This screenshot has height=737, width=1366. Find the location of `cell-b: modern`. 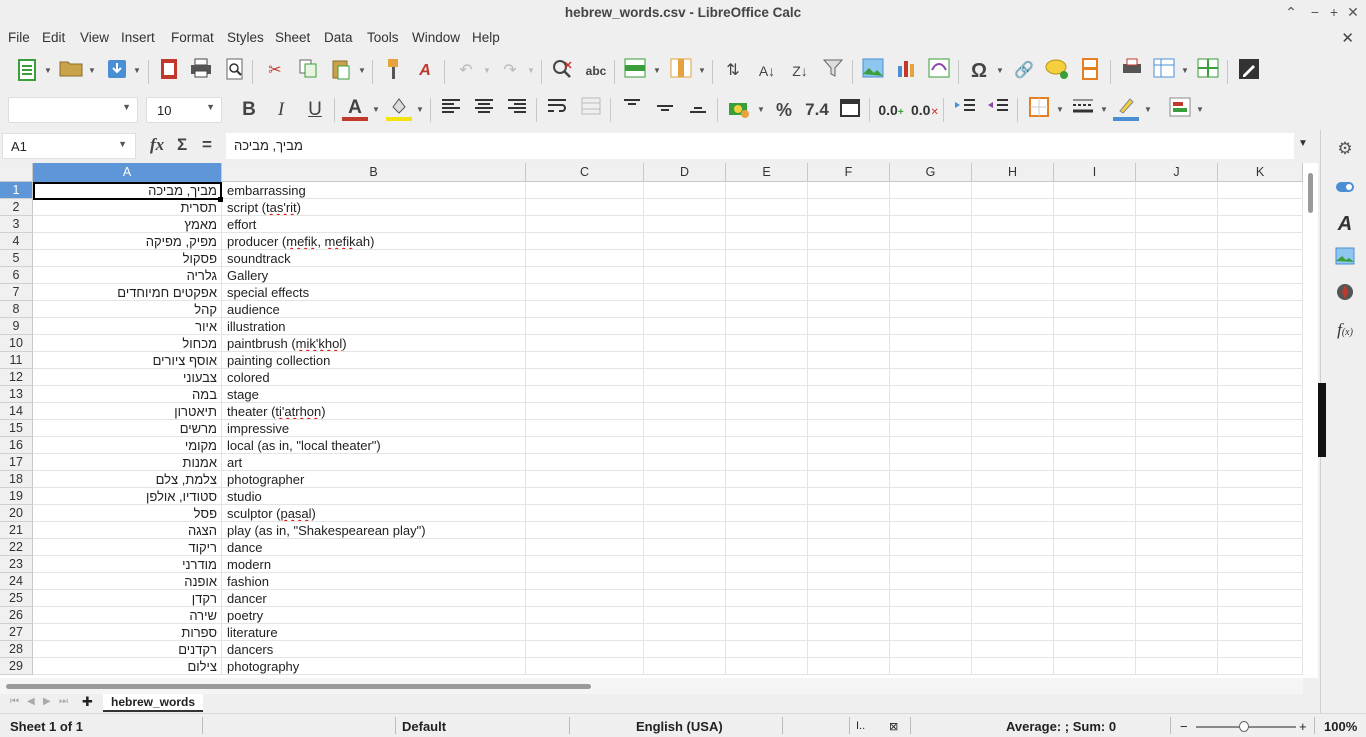

cell-b: modern is located at coordinates (374, 564).